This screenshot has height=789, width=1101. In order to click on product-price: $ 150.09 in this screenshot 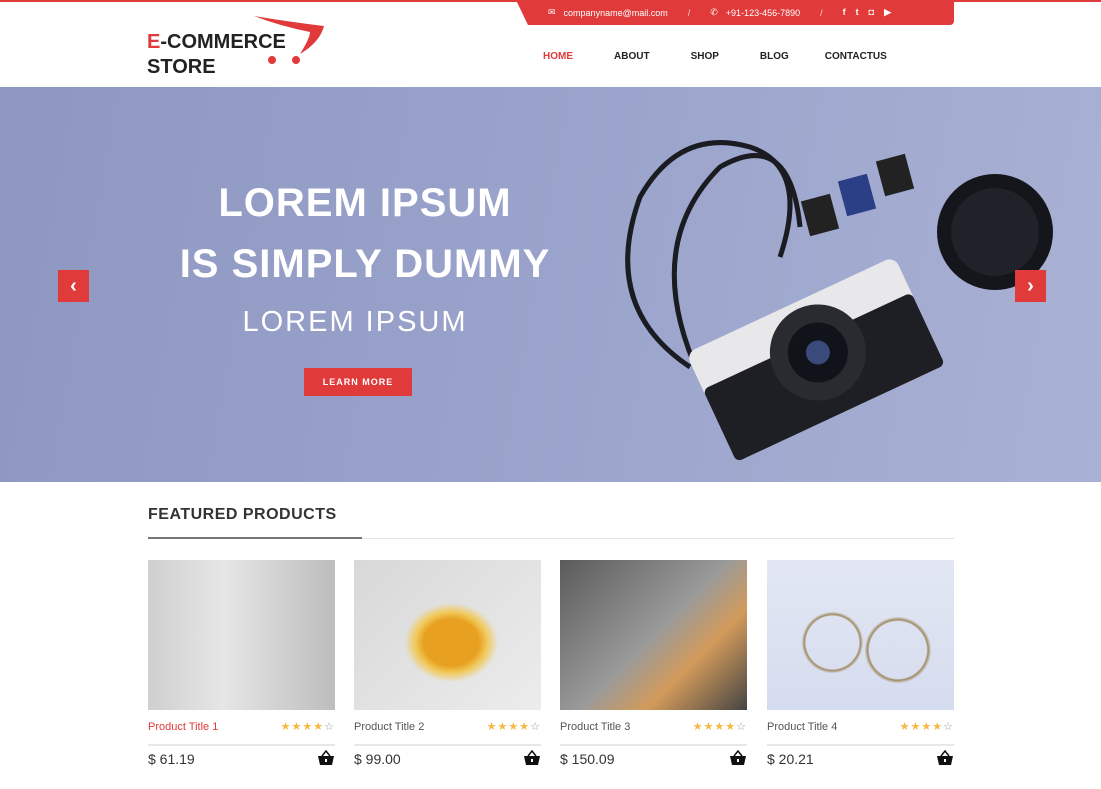, I will do `click(587, 759)`.